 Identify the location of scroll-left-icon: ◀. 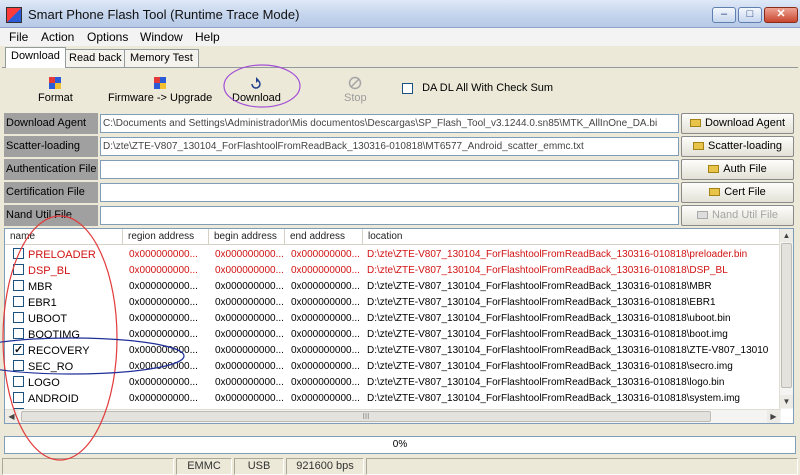
(11, 416).